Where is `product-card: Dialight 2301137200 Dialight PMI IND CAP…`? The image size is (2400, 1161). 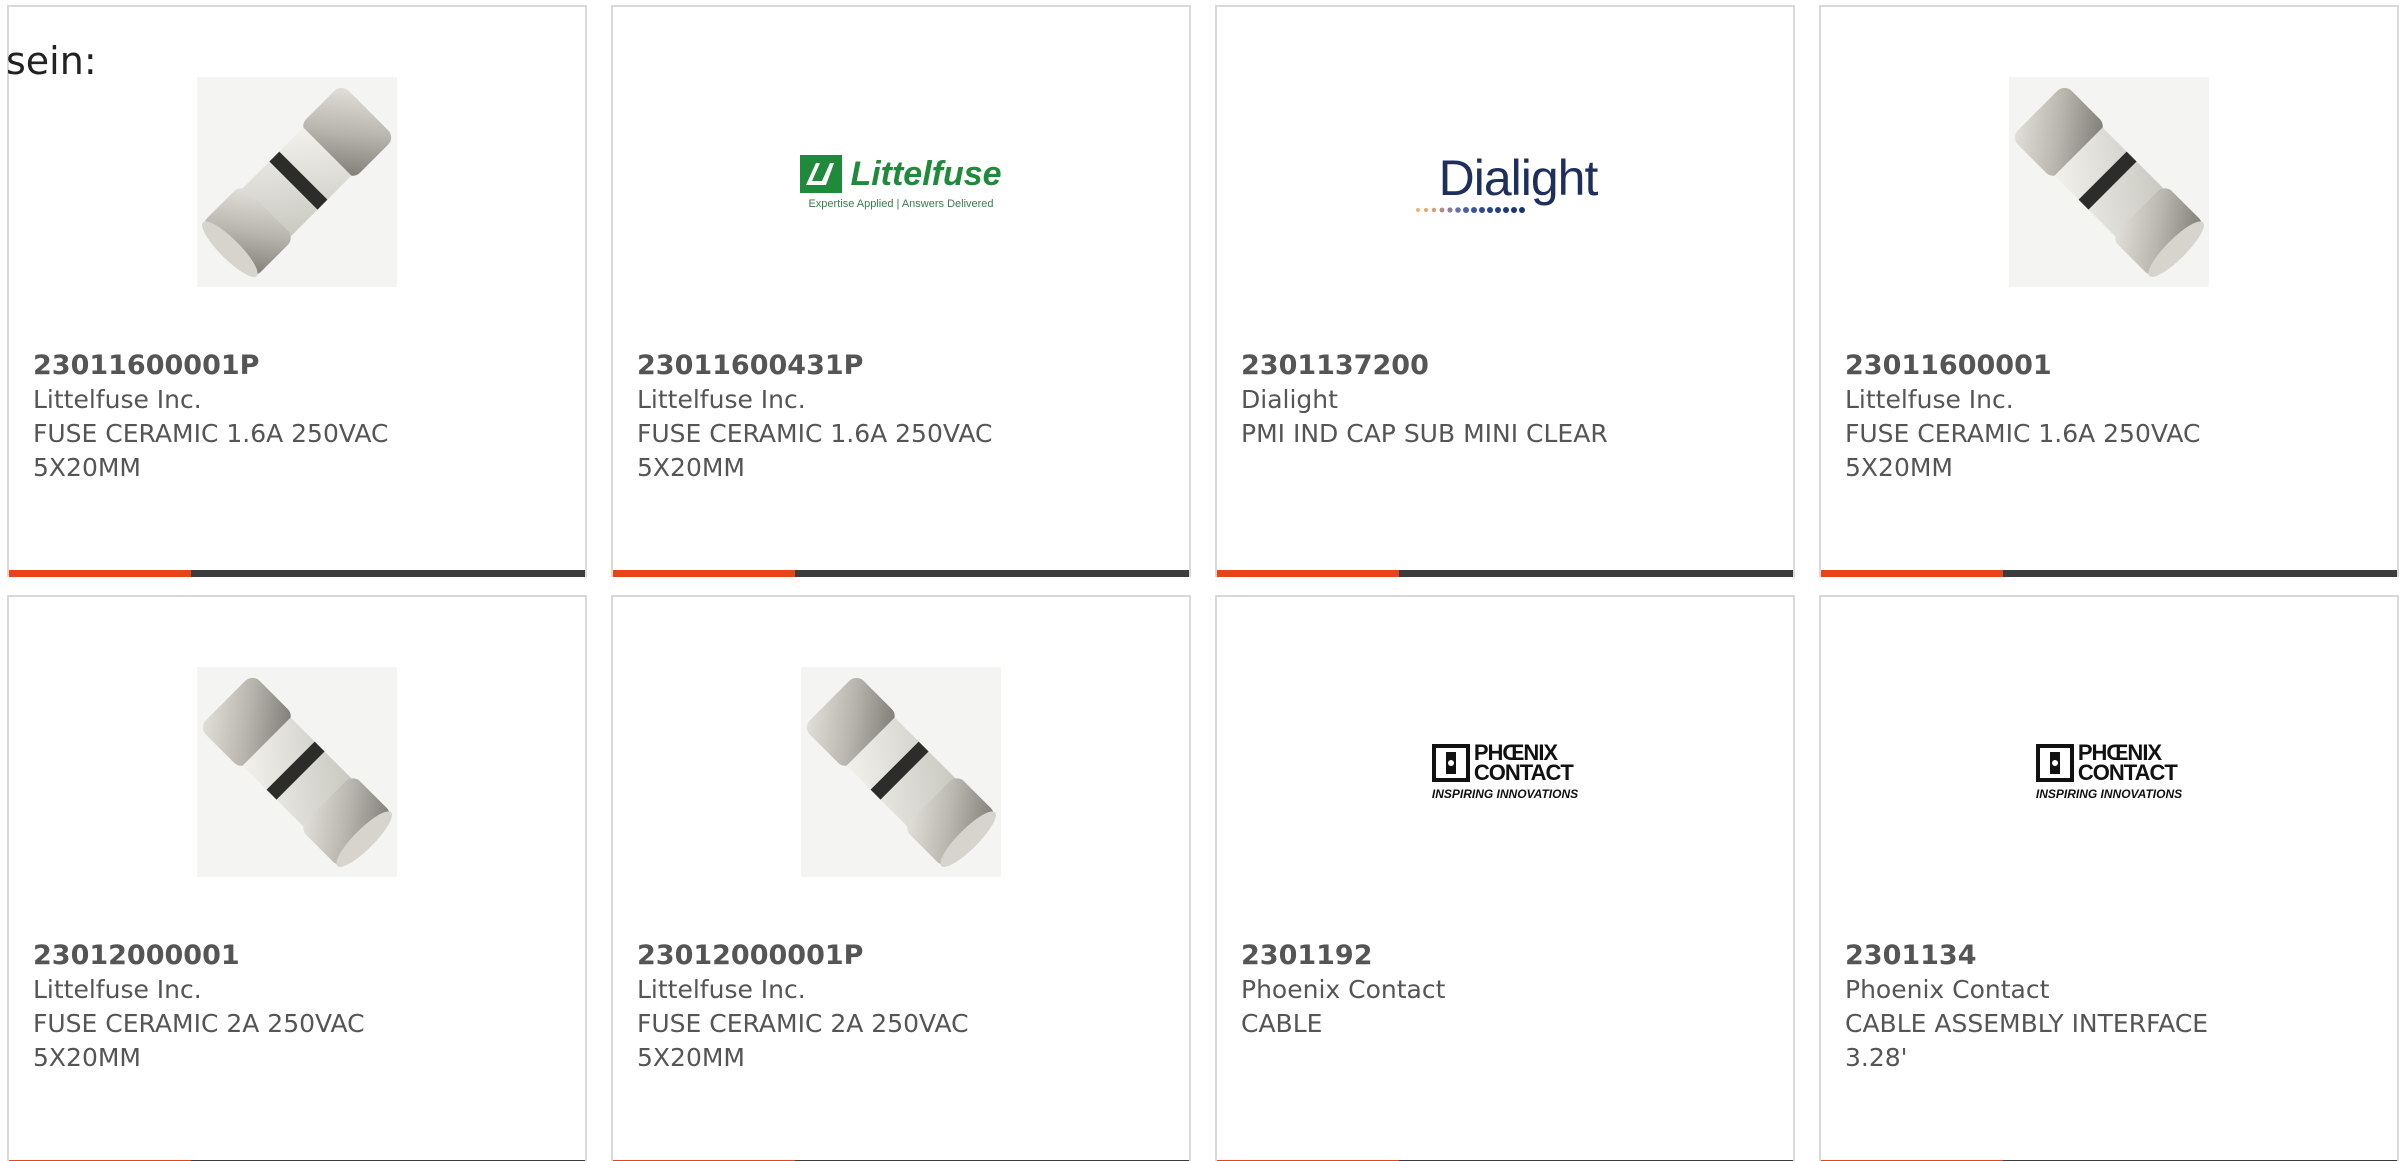 product-card: Dialight 2301137200 Dialight PMI IND CAP… is located at coordinates (1505, 291).